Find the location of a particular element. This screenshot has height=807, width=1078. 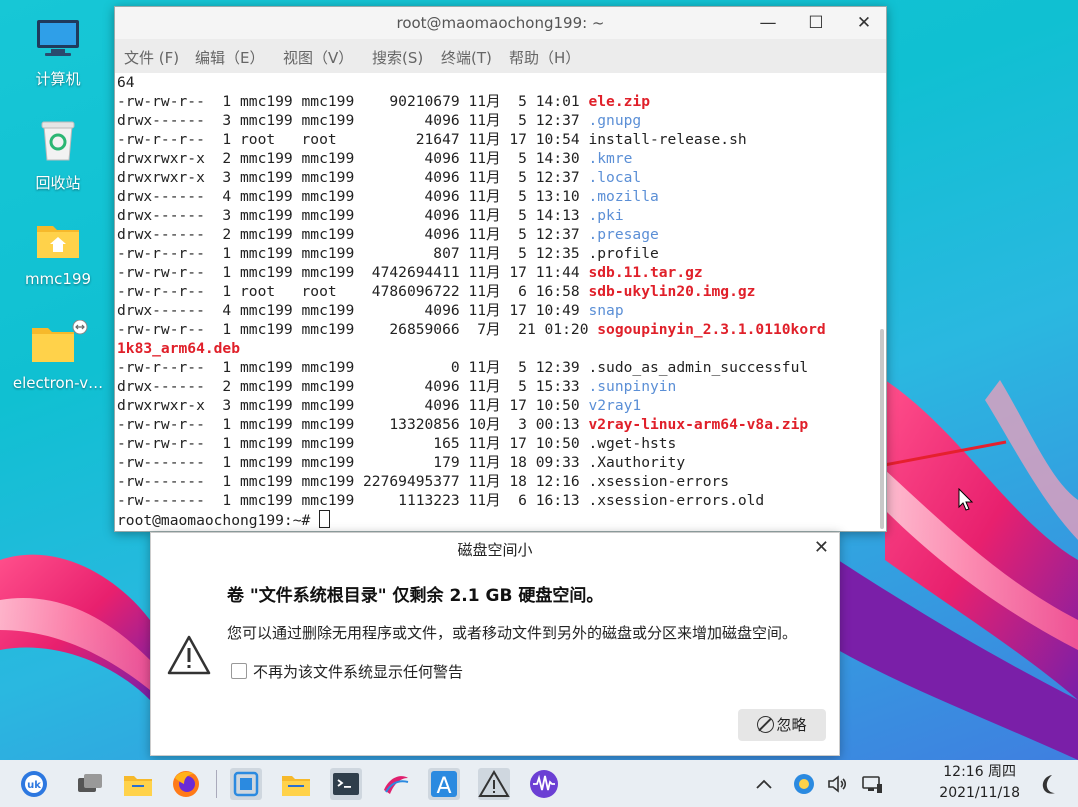

file-name: sdb-ukylin20.img.gz is located at coordinates (672, 291).